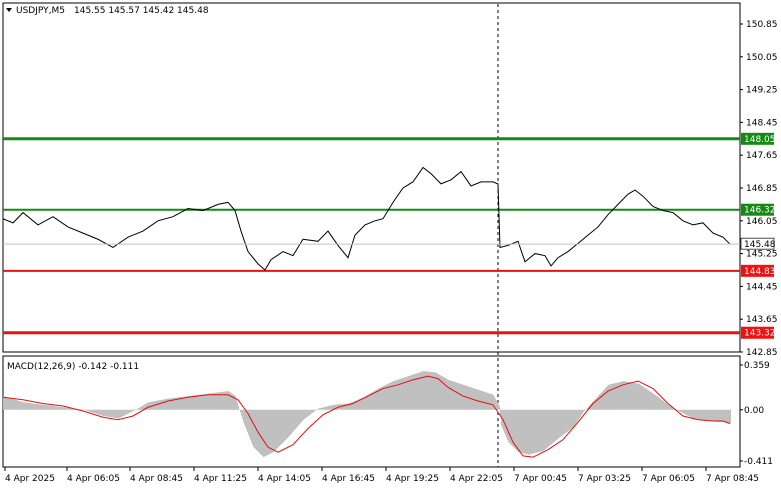 The height and width of the screenshot is (489, 781). I want to click on symbol-label: USDJPY,M5, so click(40, 11).